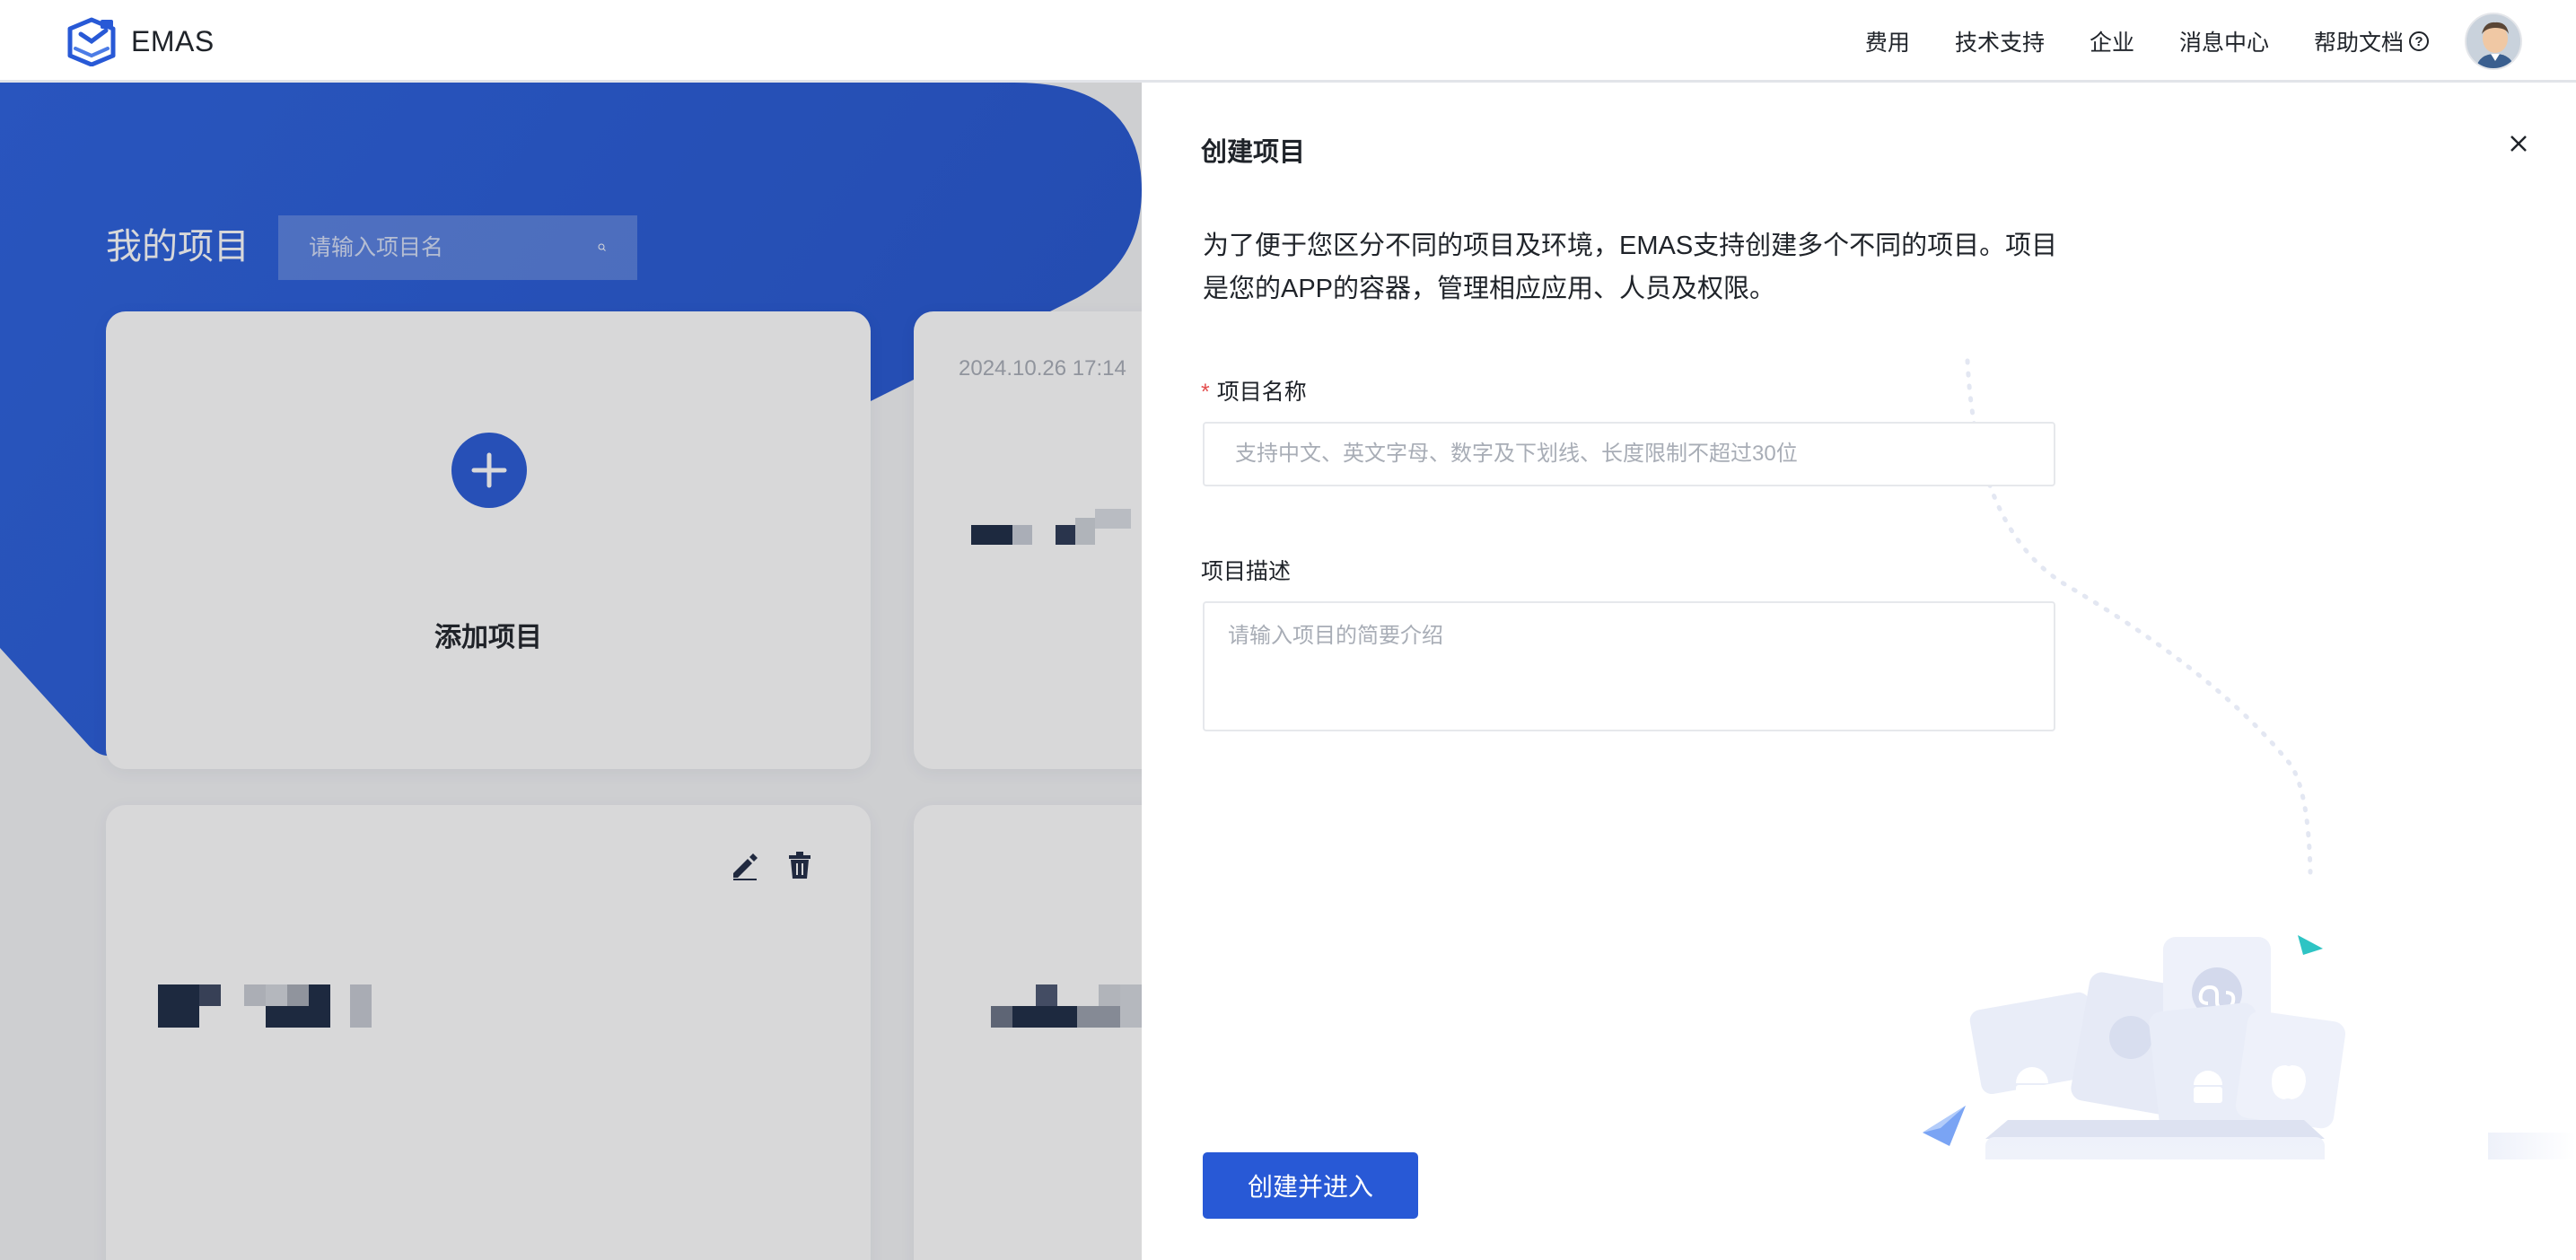 This screenshot has width=2576, height=1260. I want to click on add-project-card: 添加项目, so click(489, 540).